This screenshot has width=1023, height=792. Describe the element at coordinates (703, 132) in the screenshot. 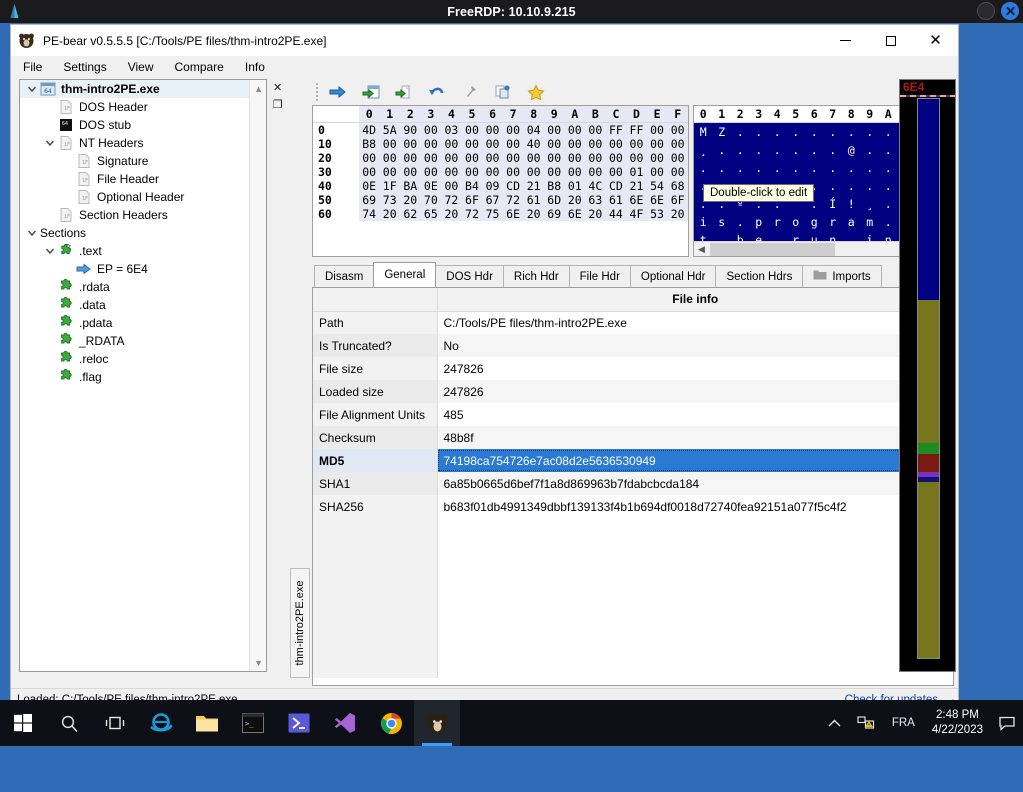

I see `ascii-char-cell: M` at that location.